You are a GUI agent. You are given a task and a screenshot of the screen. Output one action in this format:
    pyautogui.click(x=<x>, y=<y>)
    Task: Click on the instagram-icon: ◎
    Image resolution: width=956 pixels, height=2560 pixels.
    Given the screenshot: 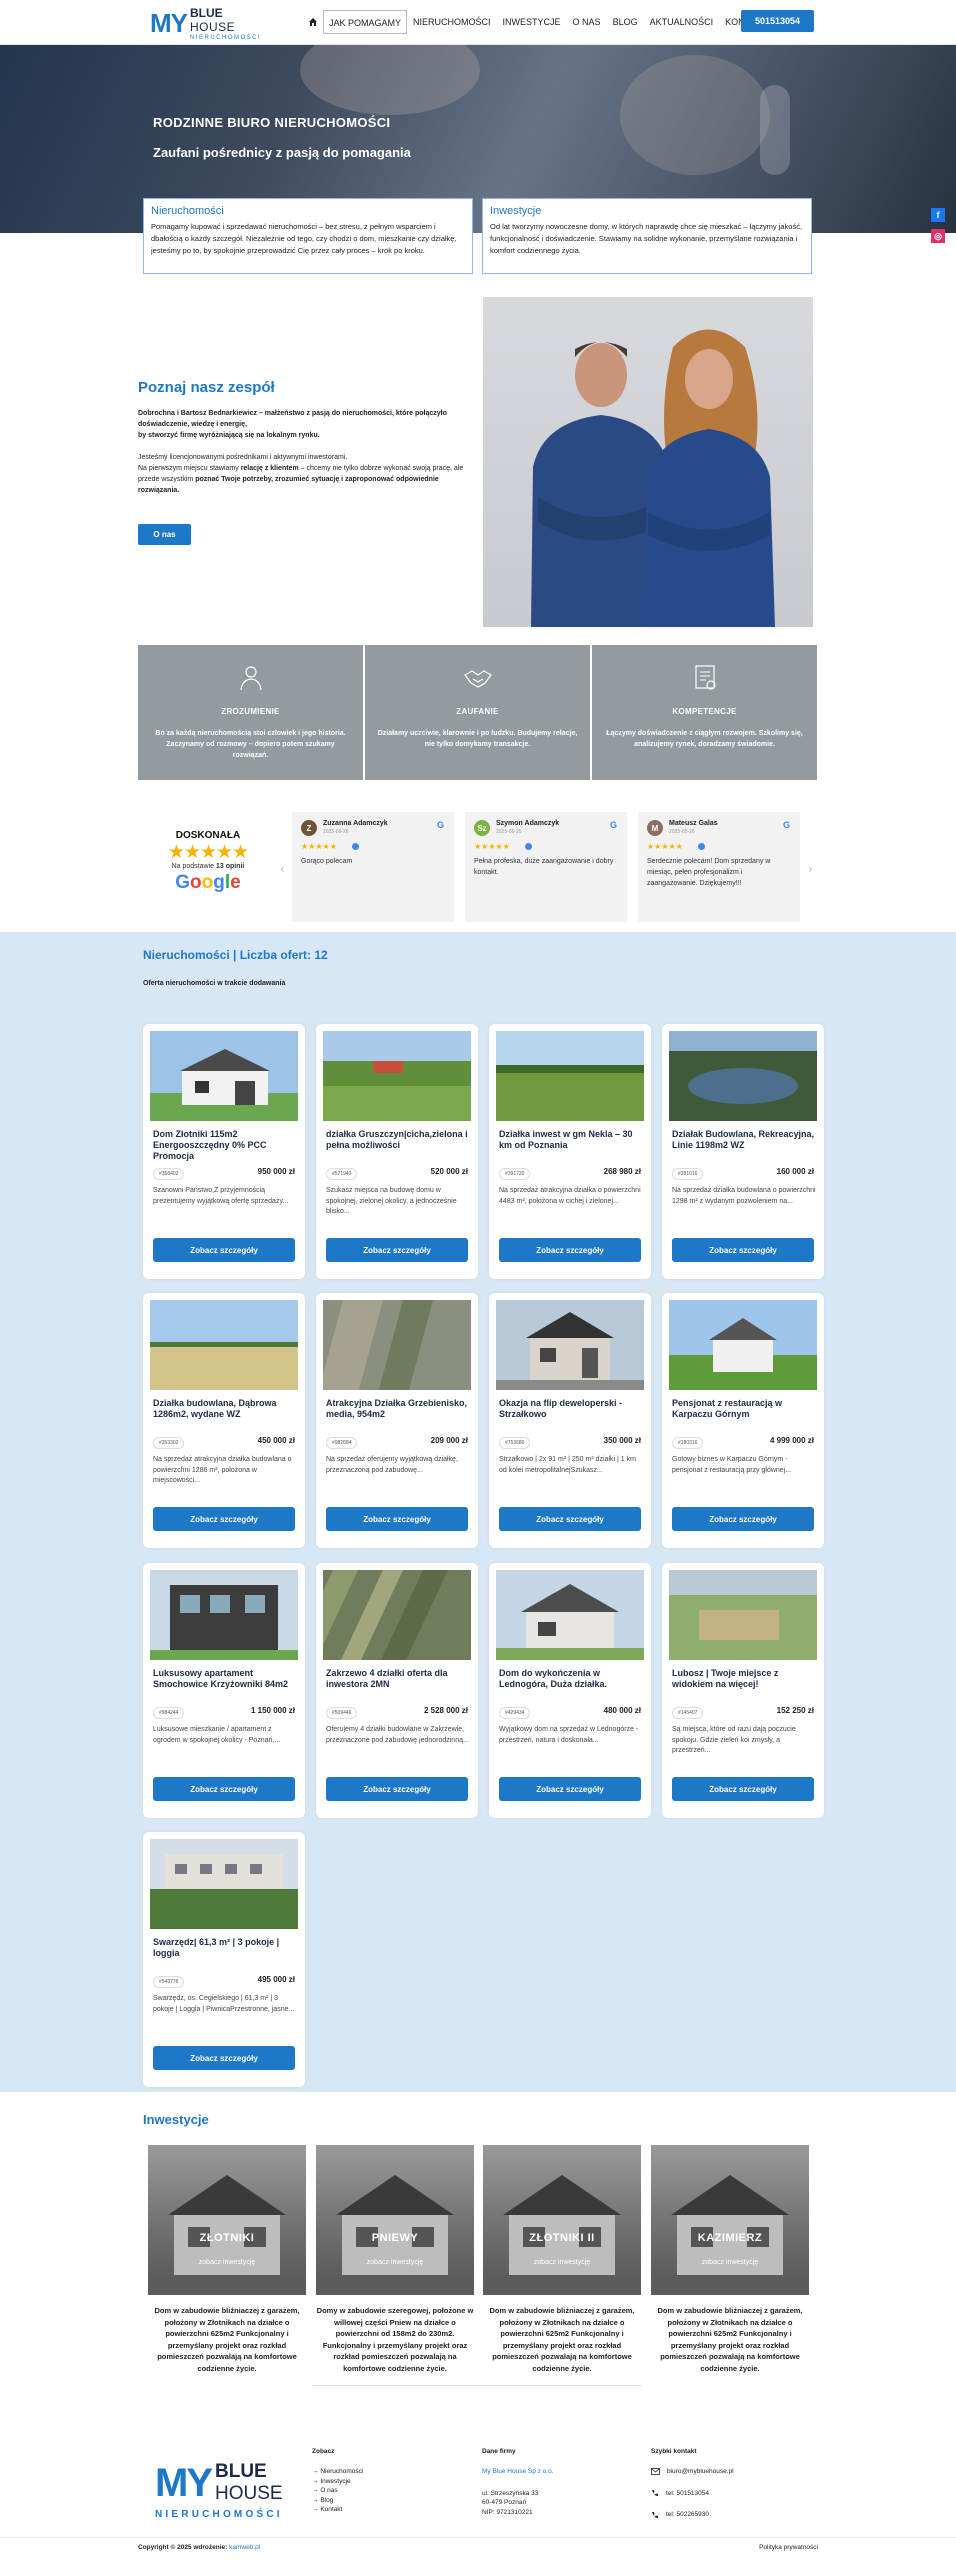 What is the action you would take?
    pyautogui.click(x=938, y=236)
    